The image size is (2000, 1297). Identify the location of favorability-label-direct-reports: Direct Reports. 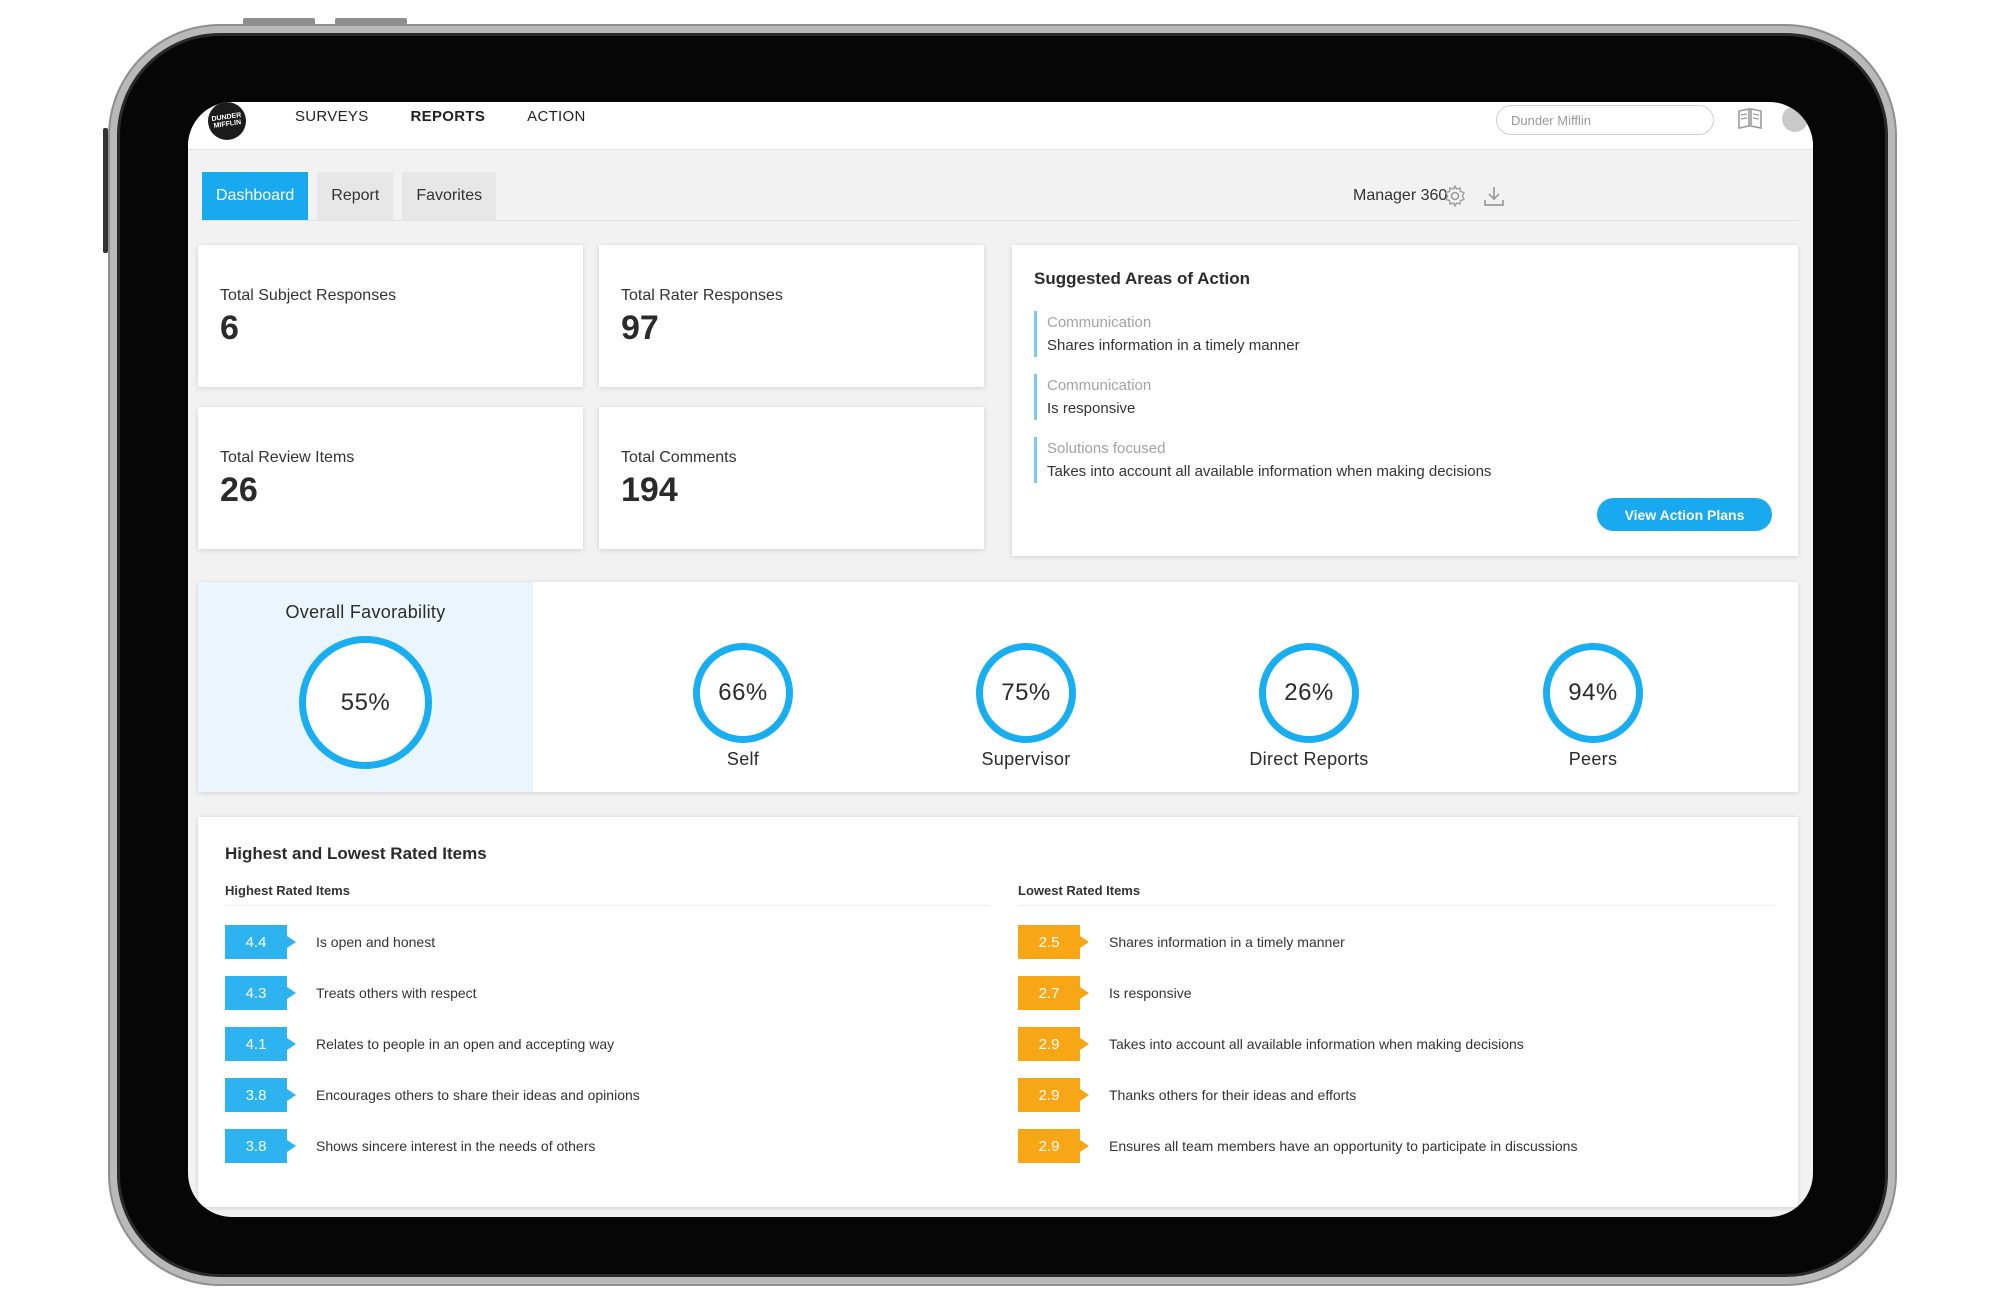
(1309, 759).